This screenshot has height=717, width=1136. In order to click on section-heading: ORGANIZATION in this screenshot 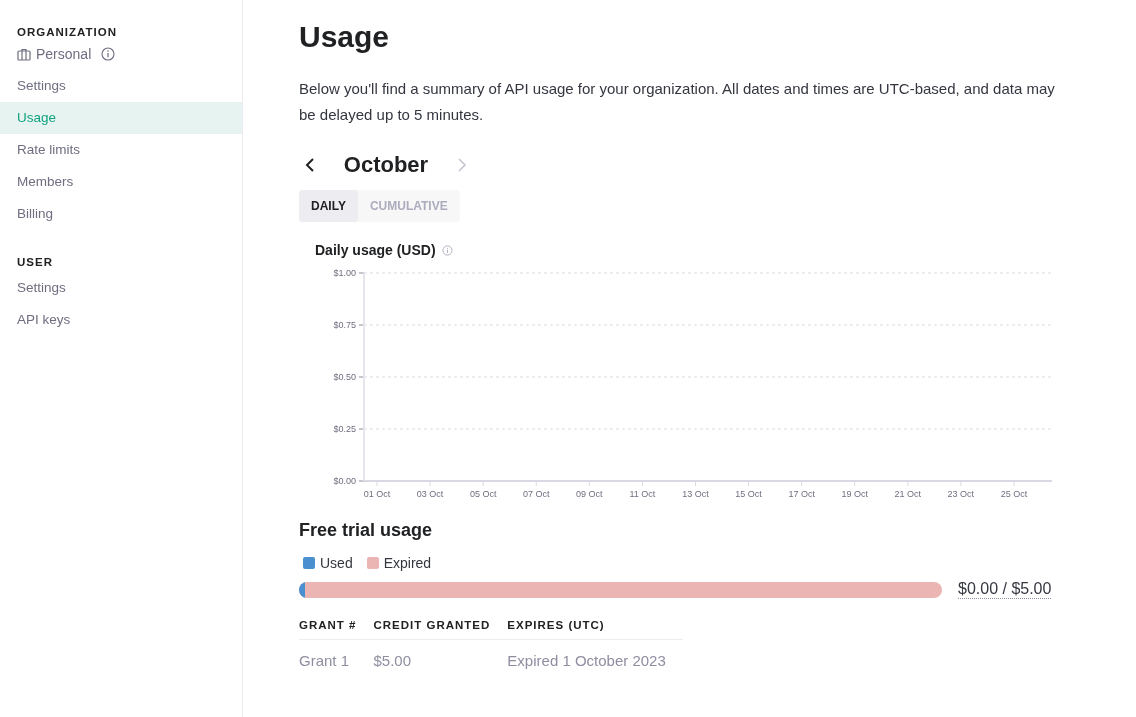, I will do `click(67, 32)`.